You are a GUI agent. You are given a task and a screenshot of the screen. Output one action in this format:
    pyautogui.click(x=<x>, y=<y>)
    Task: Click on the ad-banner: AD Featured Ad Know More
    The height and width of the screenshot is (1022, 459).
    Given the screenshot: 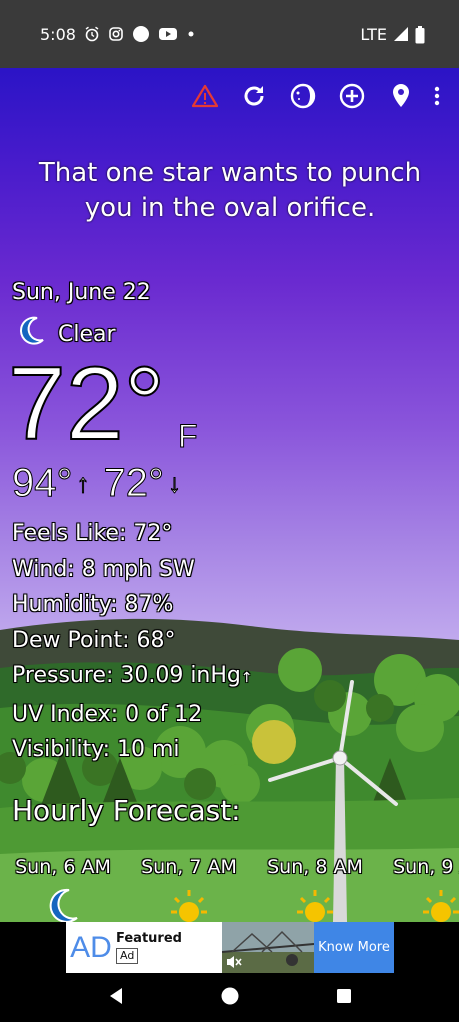 What is the action you would take?
    pyautogui.click(x=230, y=947)
    